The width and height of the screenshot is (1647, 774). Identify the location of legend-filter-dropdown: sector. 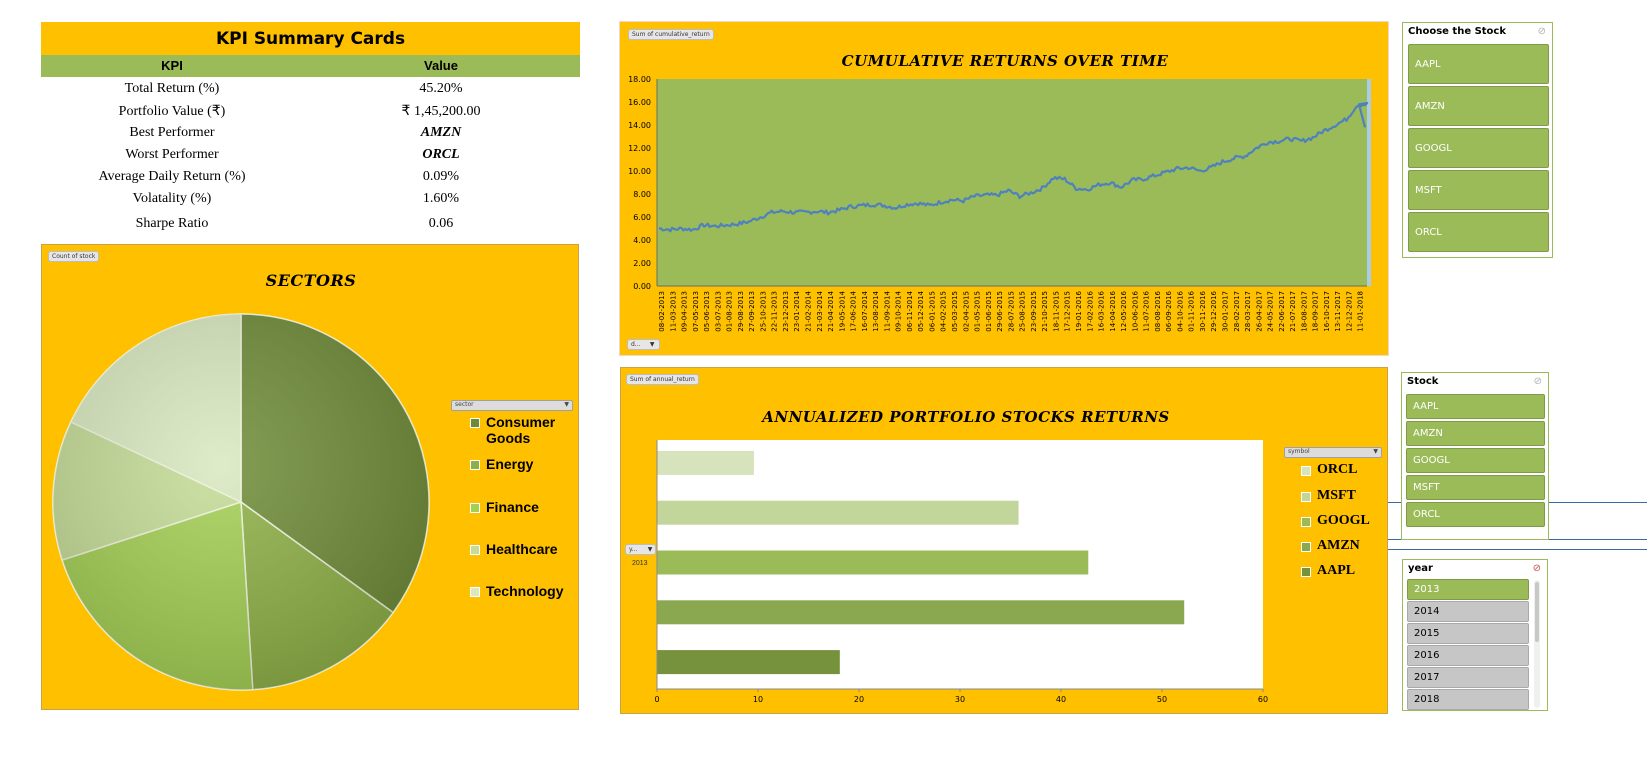
(512, 405).